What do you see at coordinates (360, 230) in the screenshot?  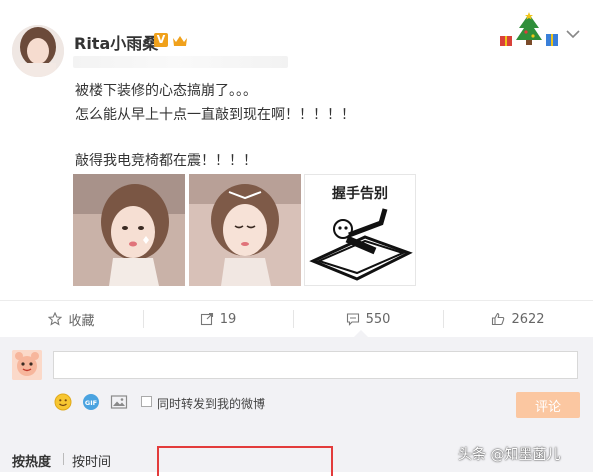 I see `meme-image: 握手告别` at bounding box center [360, 230].